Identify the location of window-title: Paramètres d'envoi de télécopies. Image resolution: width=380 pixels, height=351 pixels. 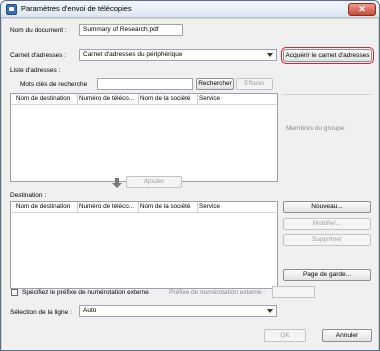
(76, 8).